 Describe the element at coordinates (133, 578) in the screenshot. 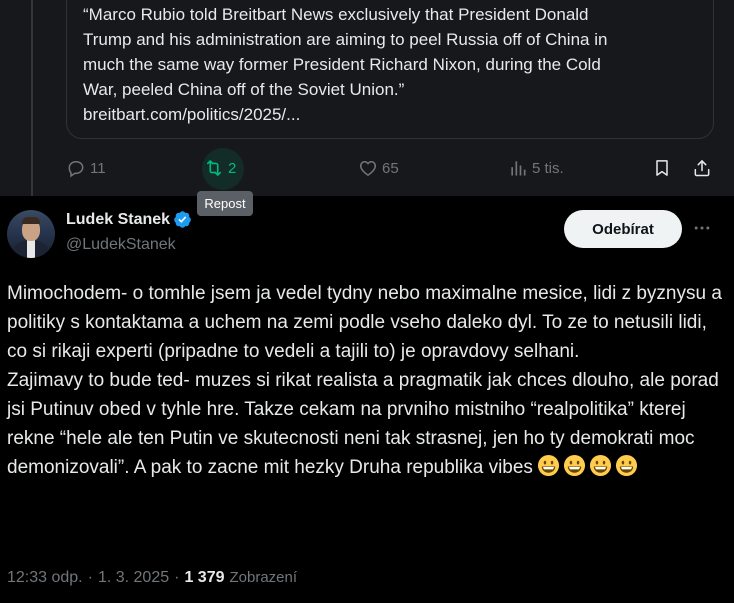

I see `tweet-date: 1. 3. 2025` at that location.